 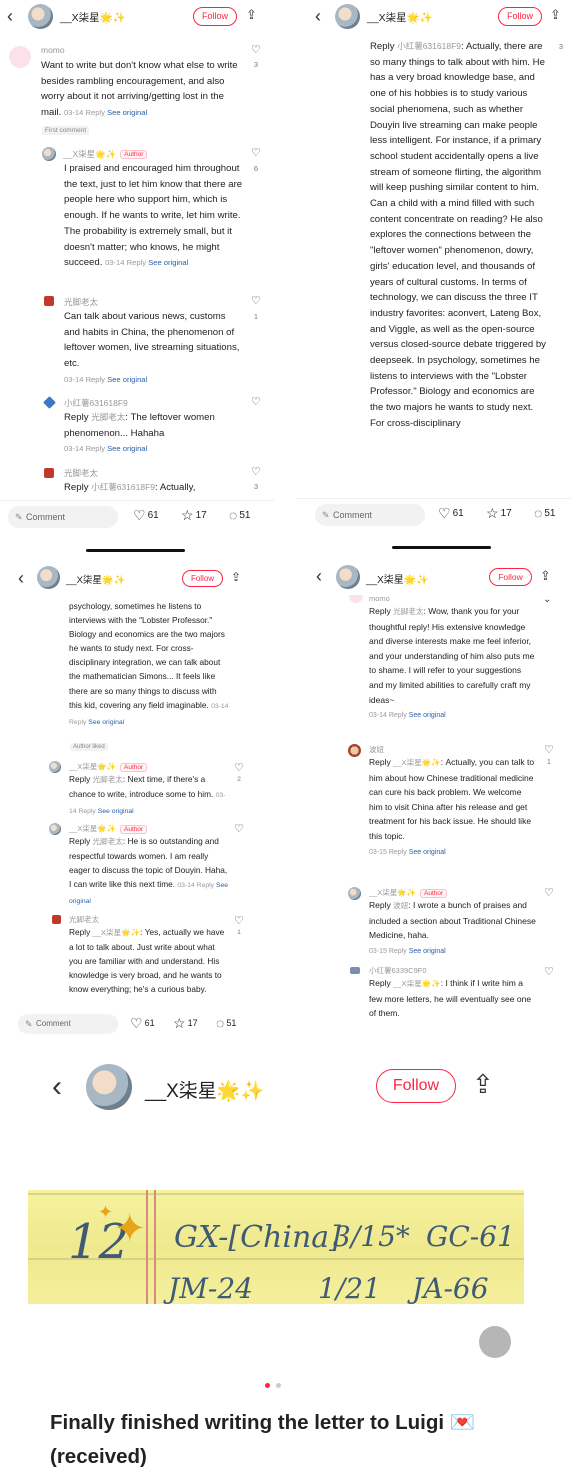 I want to click on commenter-name: 小红薯6339C9F0, so click(x=398, y=970).